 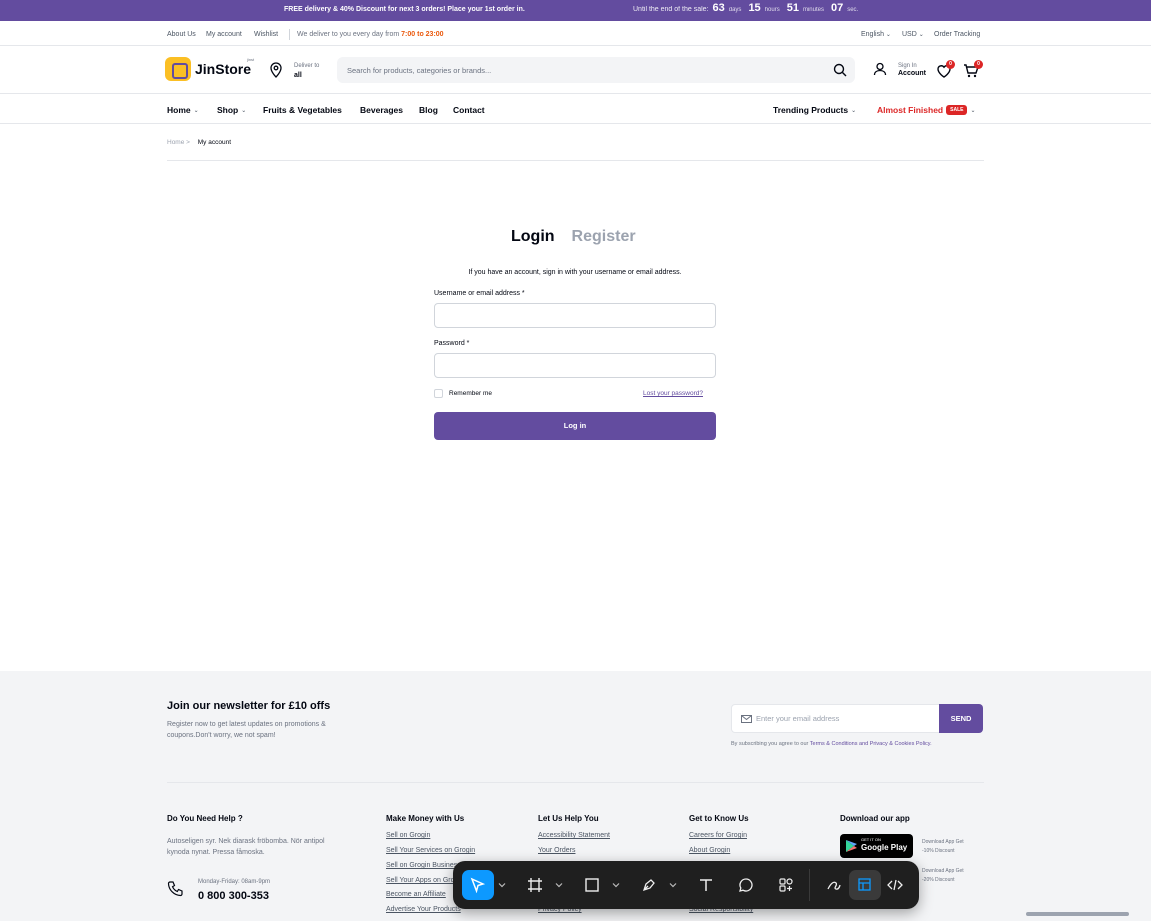 I want to click on google-play-button: GET IT ON Google Play, so click(x=876, y=846).